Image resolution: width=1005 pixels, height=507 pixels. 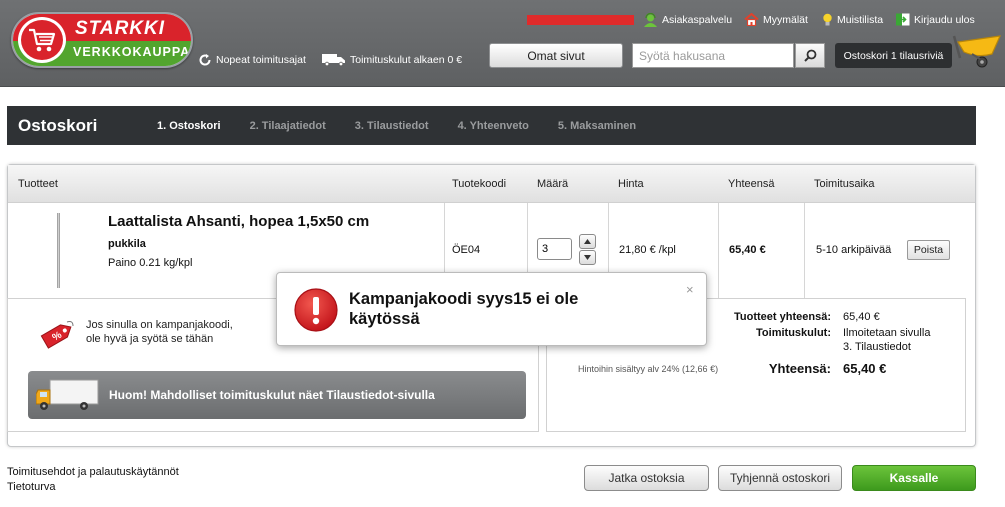 What do you see at coordinates (860, 20) in the screenshot?
I see `toplink-label: Muistilista` at bounding box center [860, 20].